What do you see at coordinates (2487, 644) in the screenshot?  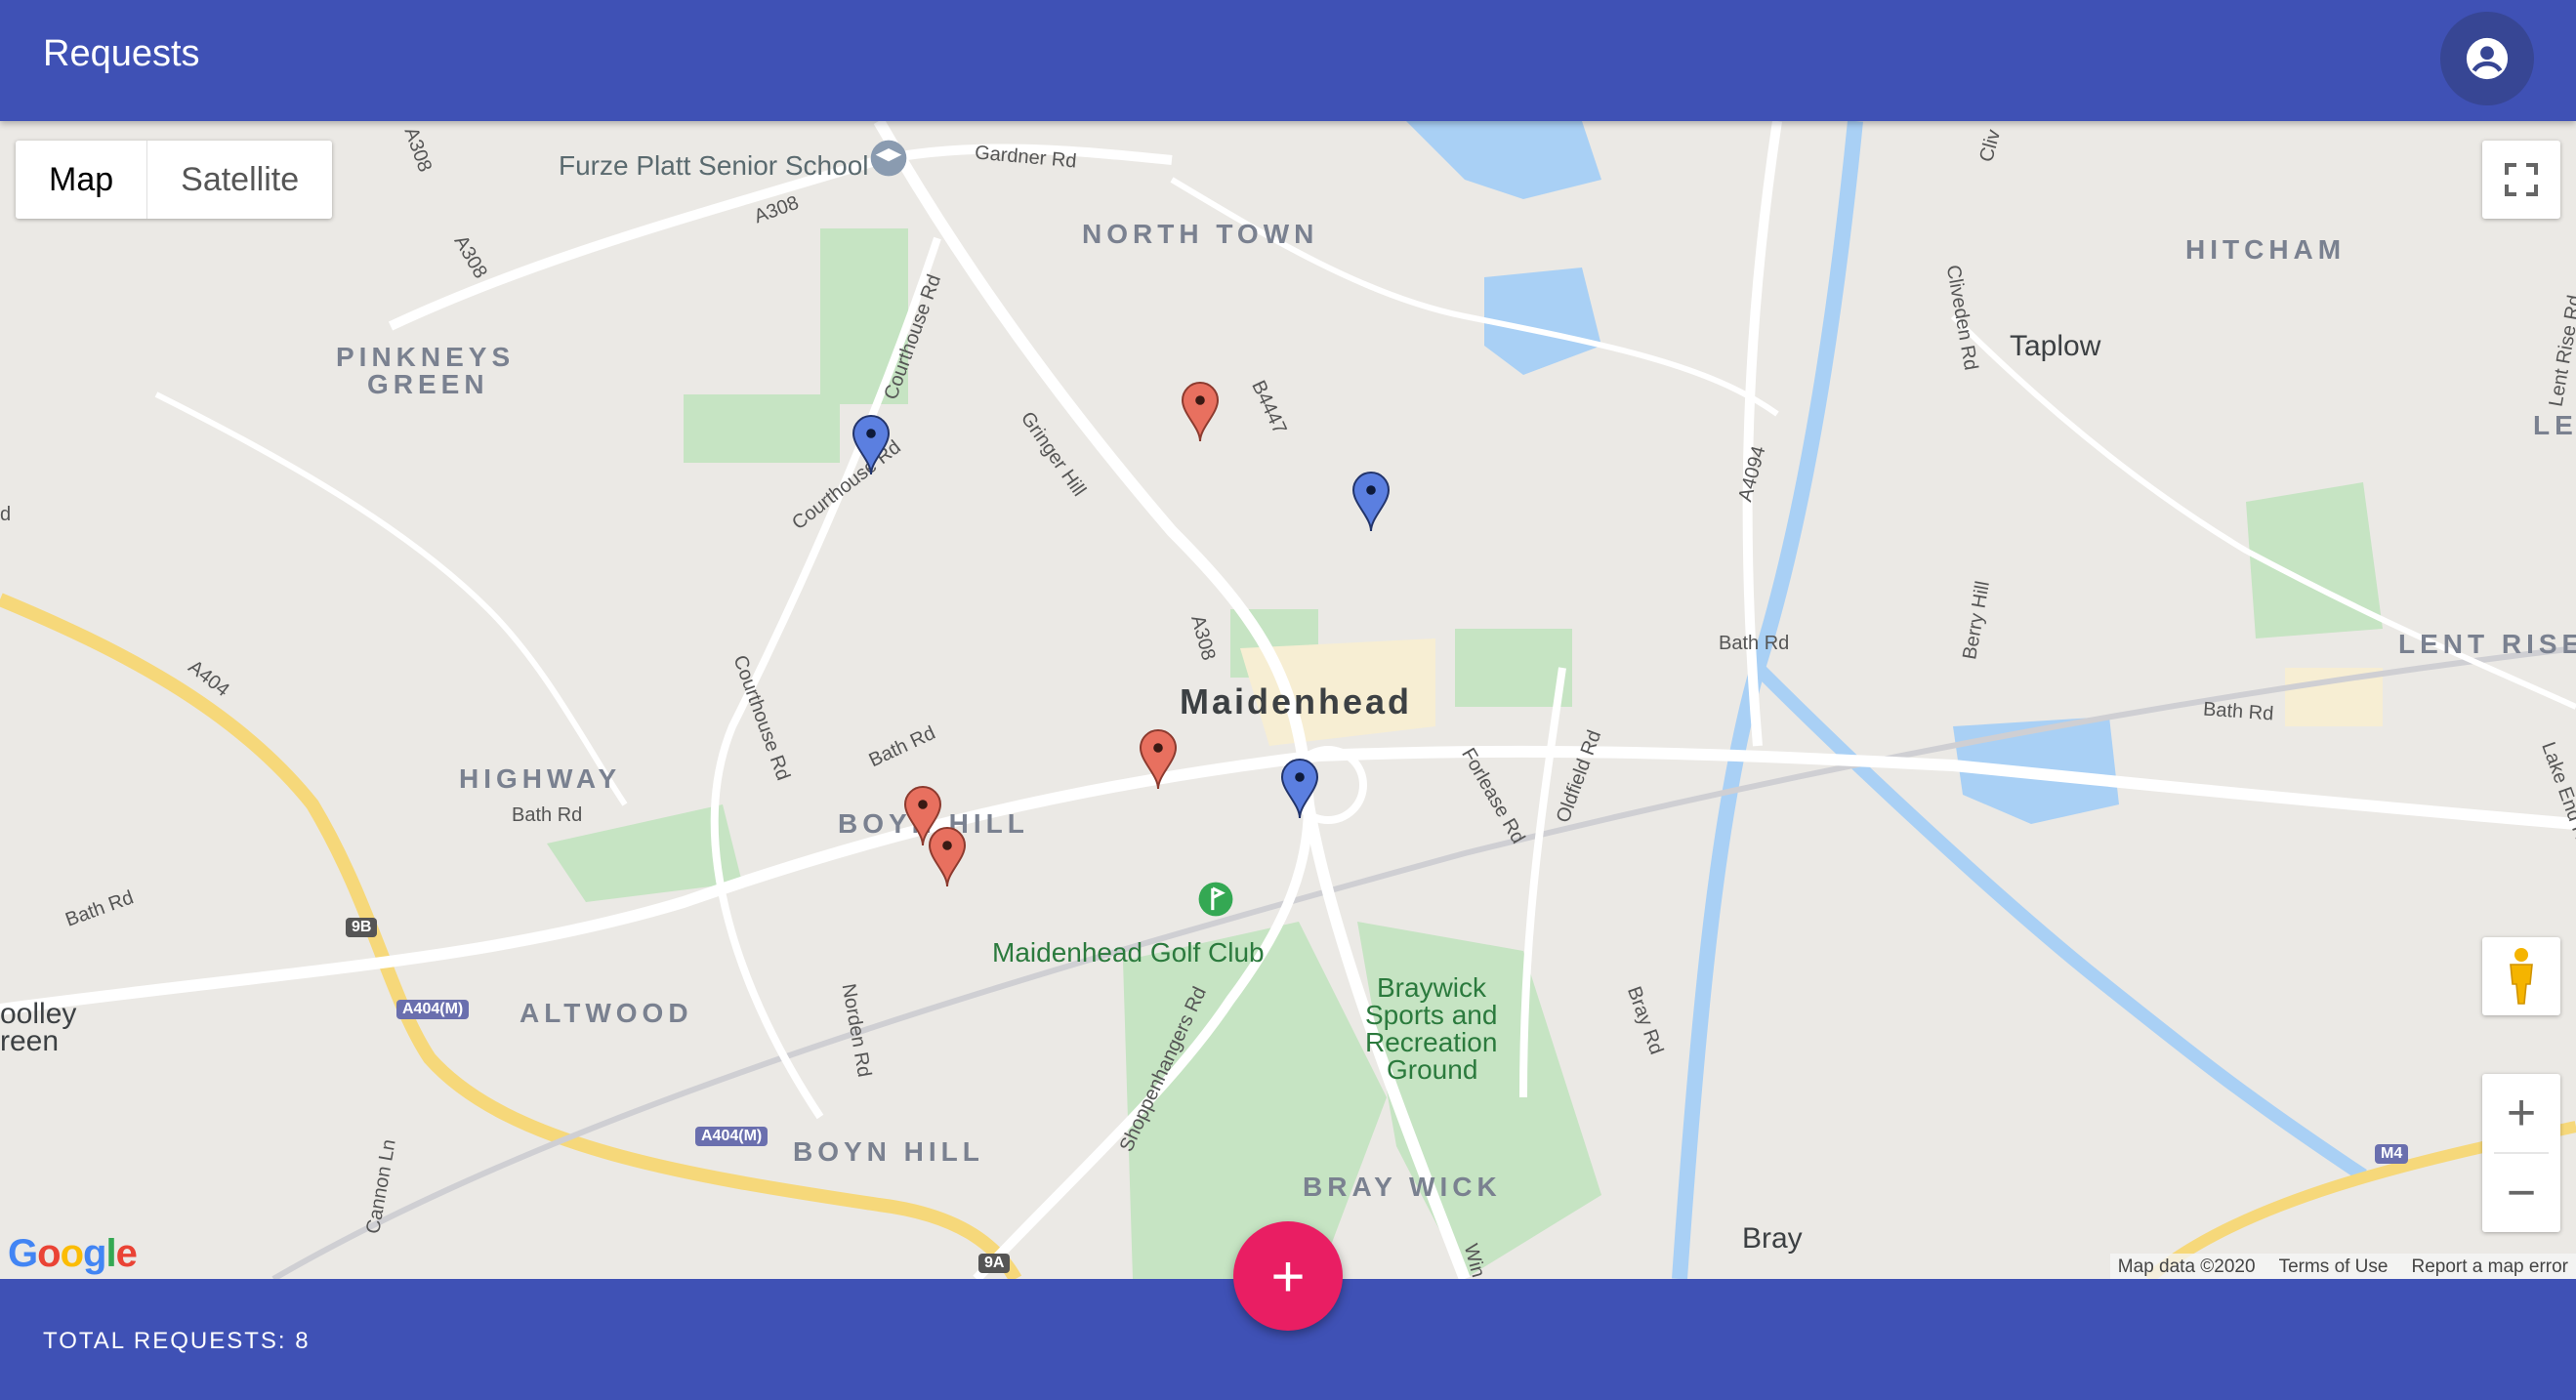 I see `district-label: LENT RISE` at bounding box center [2487, 644].